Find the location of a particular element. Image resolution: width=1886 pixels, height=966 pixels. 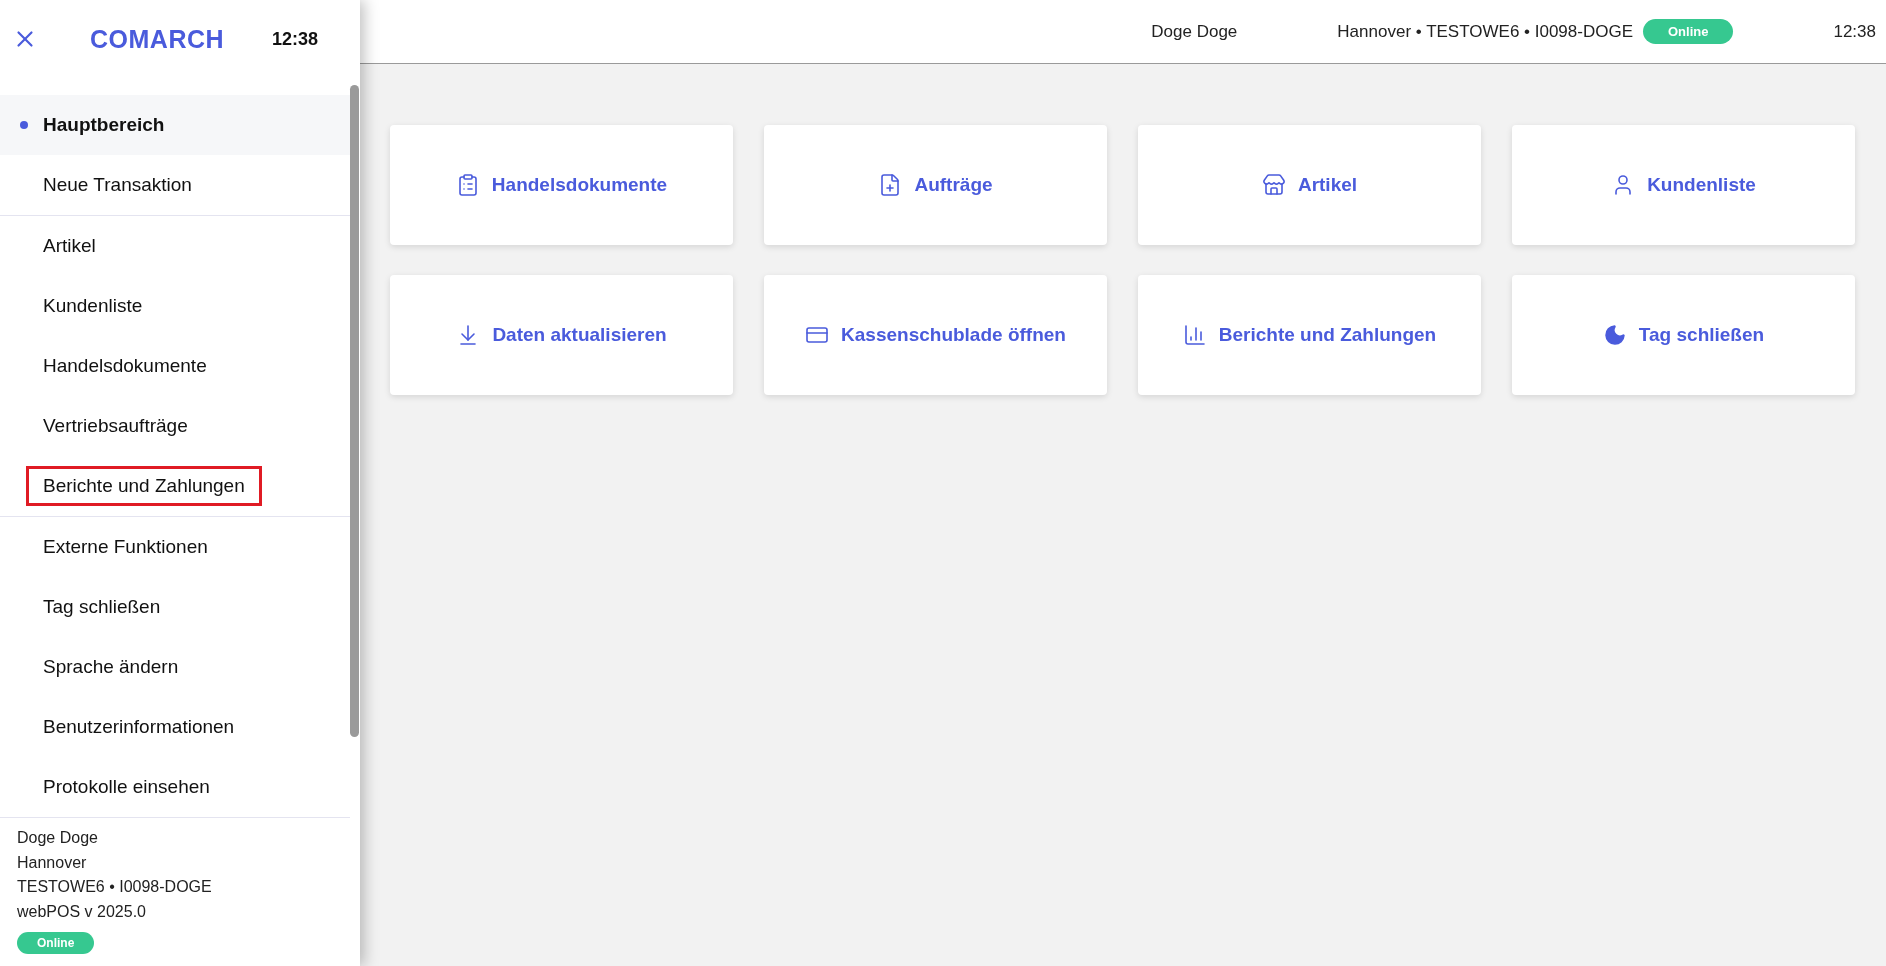

location-text: Hannover • TESTOWE6 • I0098-DOGE is located at coordinates (1485, 31).